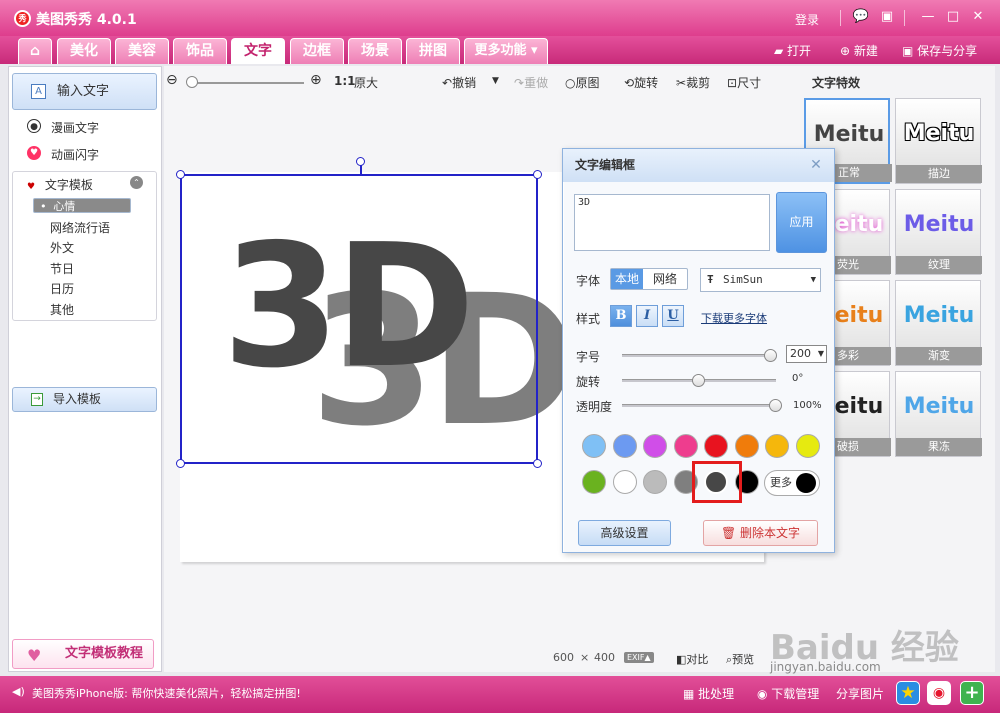  What do you see at coordinates (345, 81) in the screenshot?
I see `ratio-label: 1:1` at bounding box center [345, 81].